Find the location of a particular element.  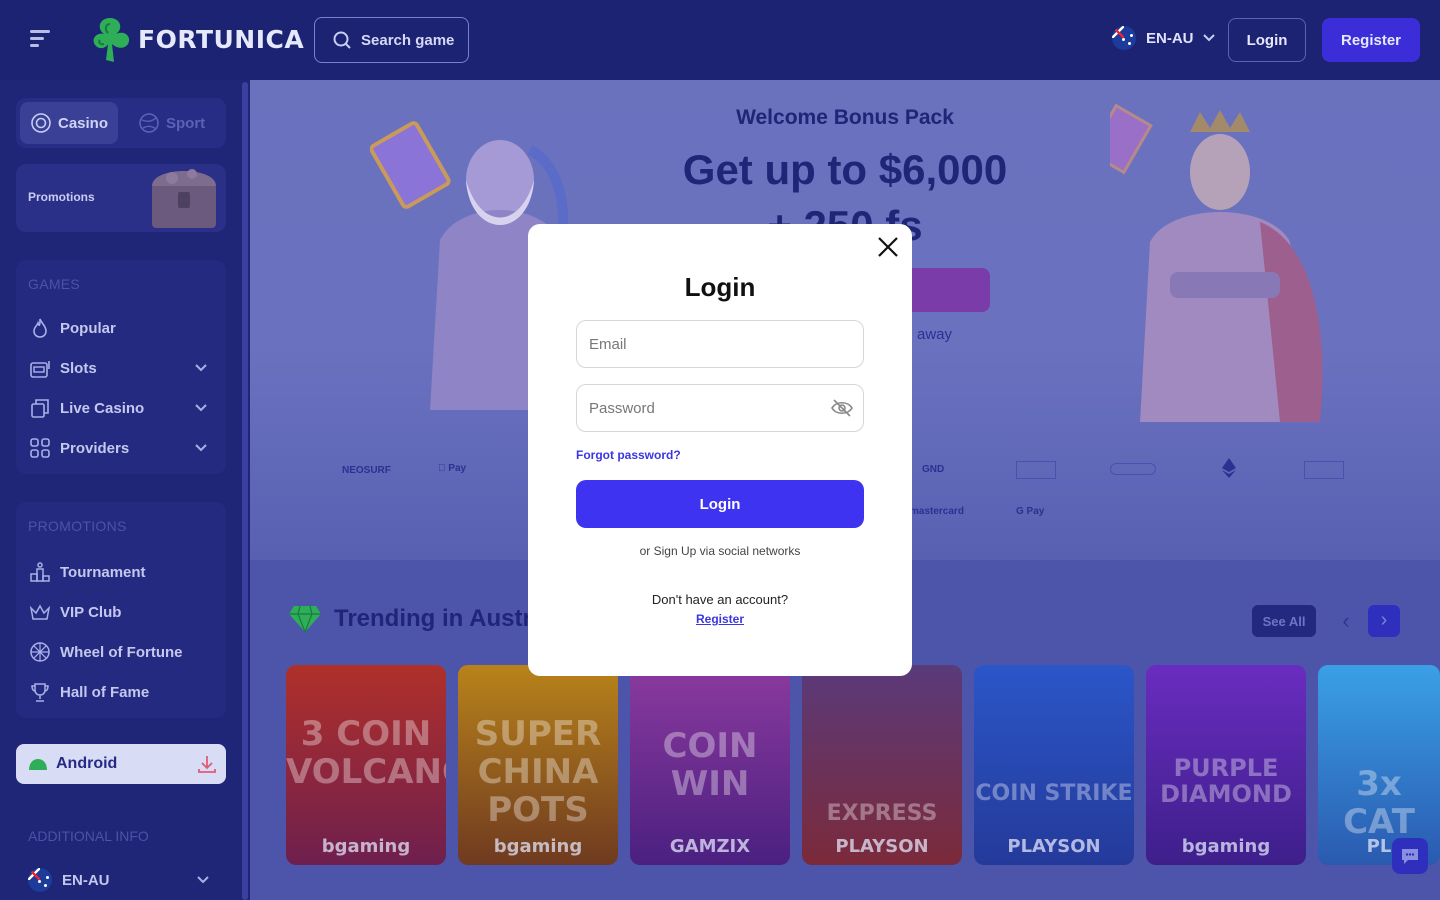

forgot-password-link: Forgot password? is located at coordinates (628, 455).